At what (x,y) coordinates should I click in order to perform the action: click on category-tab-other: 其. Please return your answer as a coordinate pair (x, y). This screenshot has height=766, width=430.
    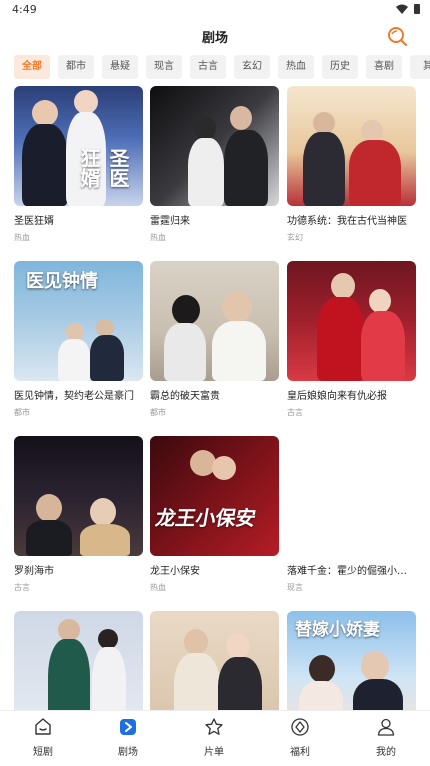
    Looking at the image, I should click on (420, 67).